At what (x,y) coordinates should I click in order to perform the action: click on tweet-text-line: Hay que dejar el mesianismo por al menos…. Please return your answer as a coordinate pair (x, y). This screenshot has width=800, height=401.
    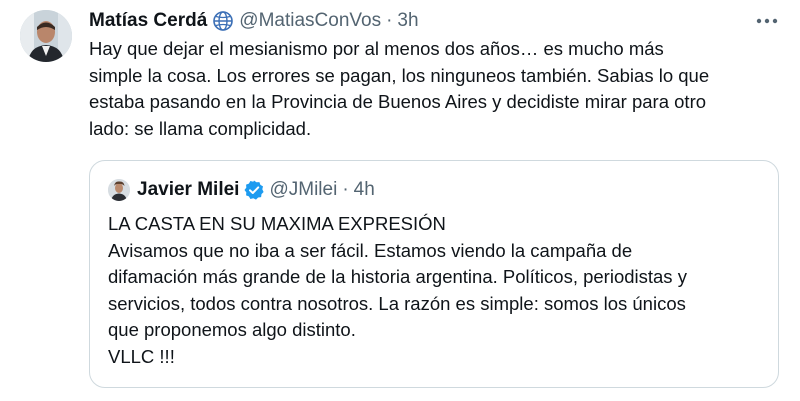
    Looking at the image, I should click on (376, 48).